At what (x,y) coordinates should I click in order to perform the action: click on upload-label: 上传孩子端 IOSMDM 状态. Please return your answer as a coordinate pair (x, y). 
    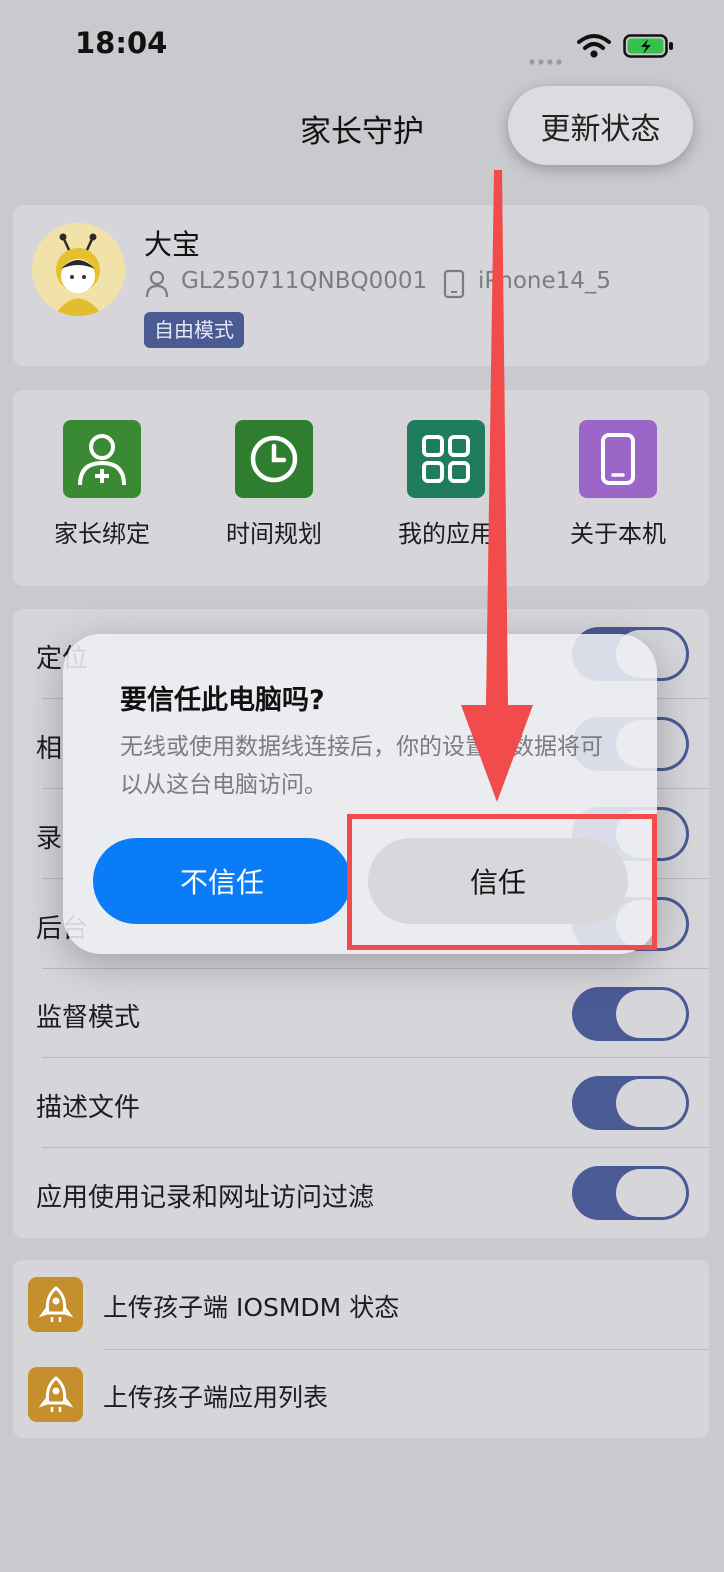
    Looking at the image, I should click on (251, 1307).